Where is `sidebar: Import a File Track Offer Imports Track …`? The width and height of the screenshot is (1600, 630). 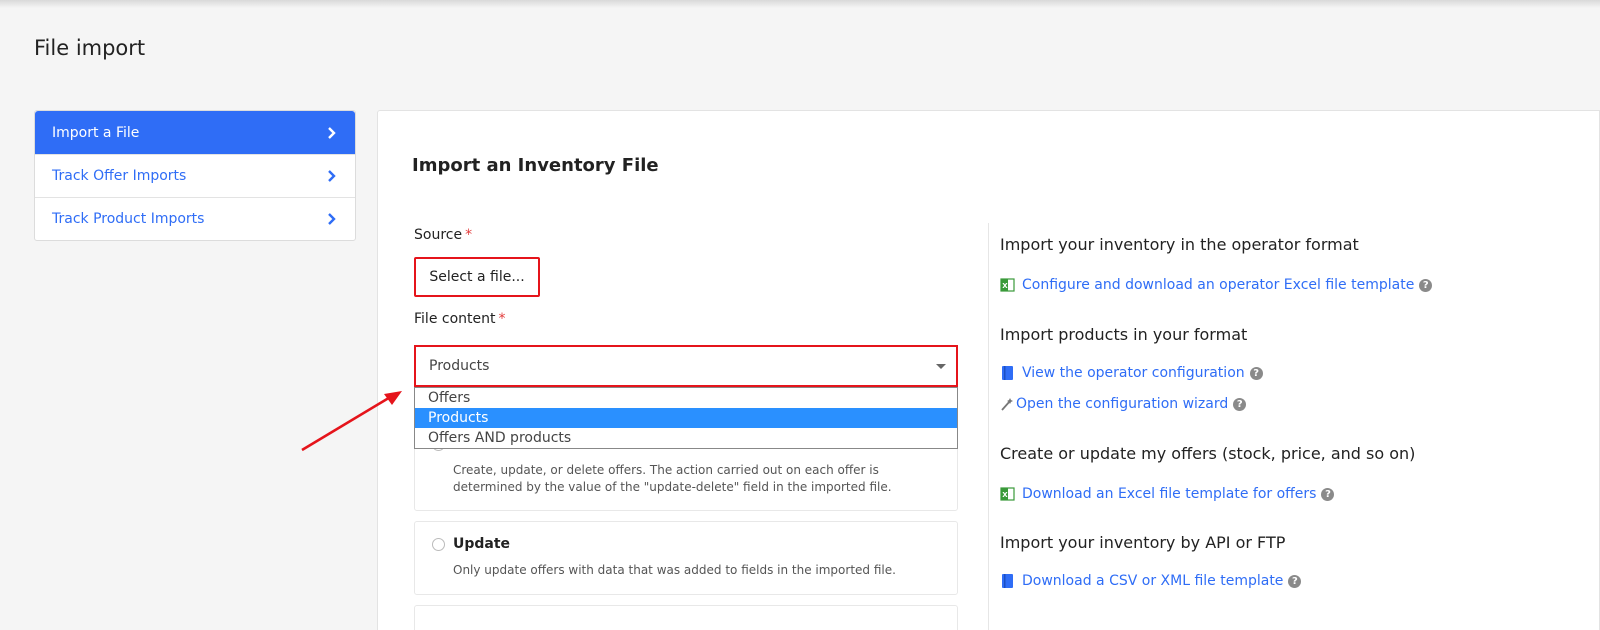 sidebar: Import a File Track Offer Imports Track … is located at coordinates (195, 175).